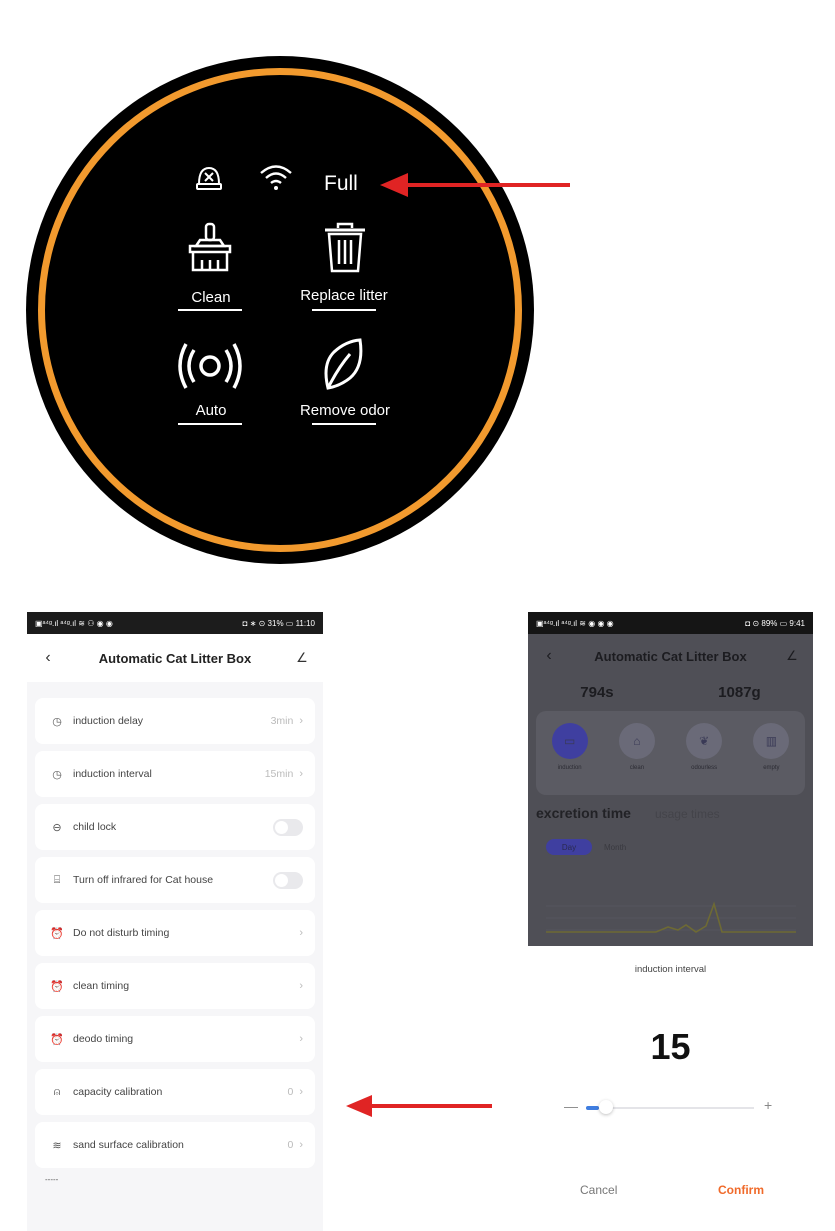 This screenshot has width=835, height=1231. What do you see at coordinates (276, 177) in the screenshot?
I see `wifi-icon` at bounding box center [276, 177].